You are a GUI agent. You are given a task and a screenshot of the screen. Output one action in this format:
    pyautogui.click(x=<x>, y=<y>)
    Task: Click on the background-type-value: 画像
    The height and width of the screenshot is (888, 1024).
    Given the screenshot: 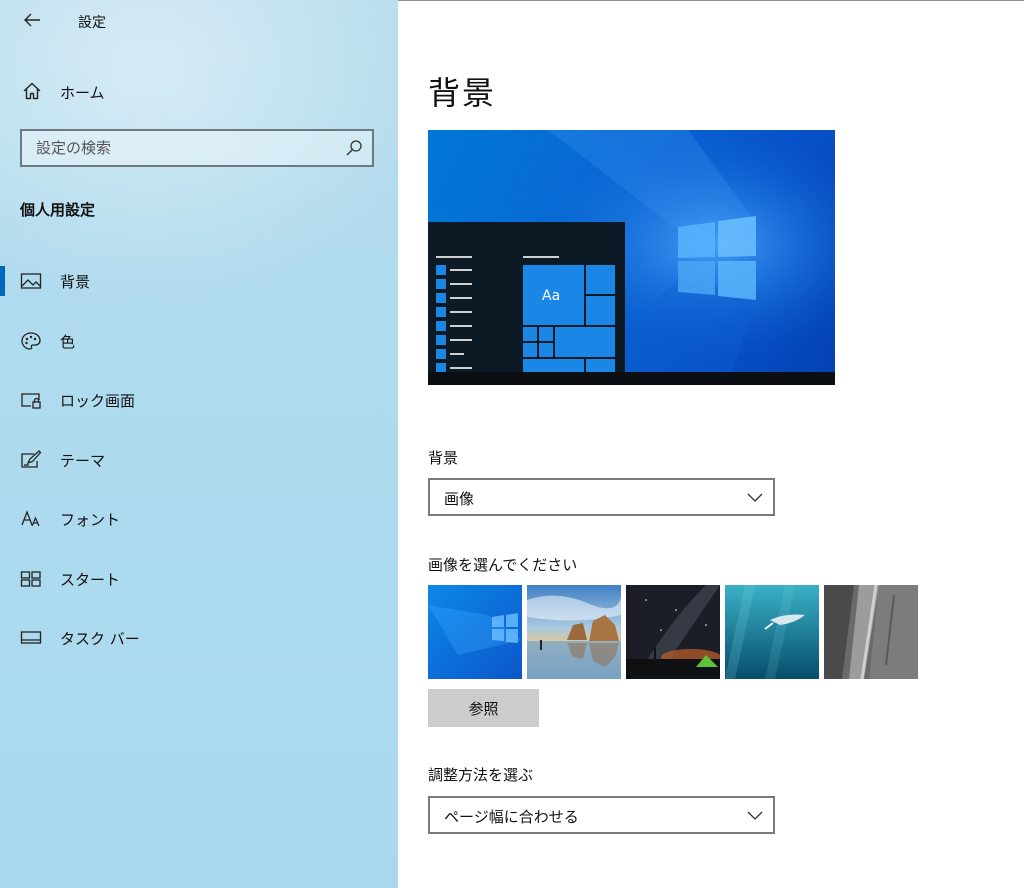 What is the action you would take?
    pyautogui.click(x=459, y=499)
    